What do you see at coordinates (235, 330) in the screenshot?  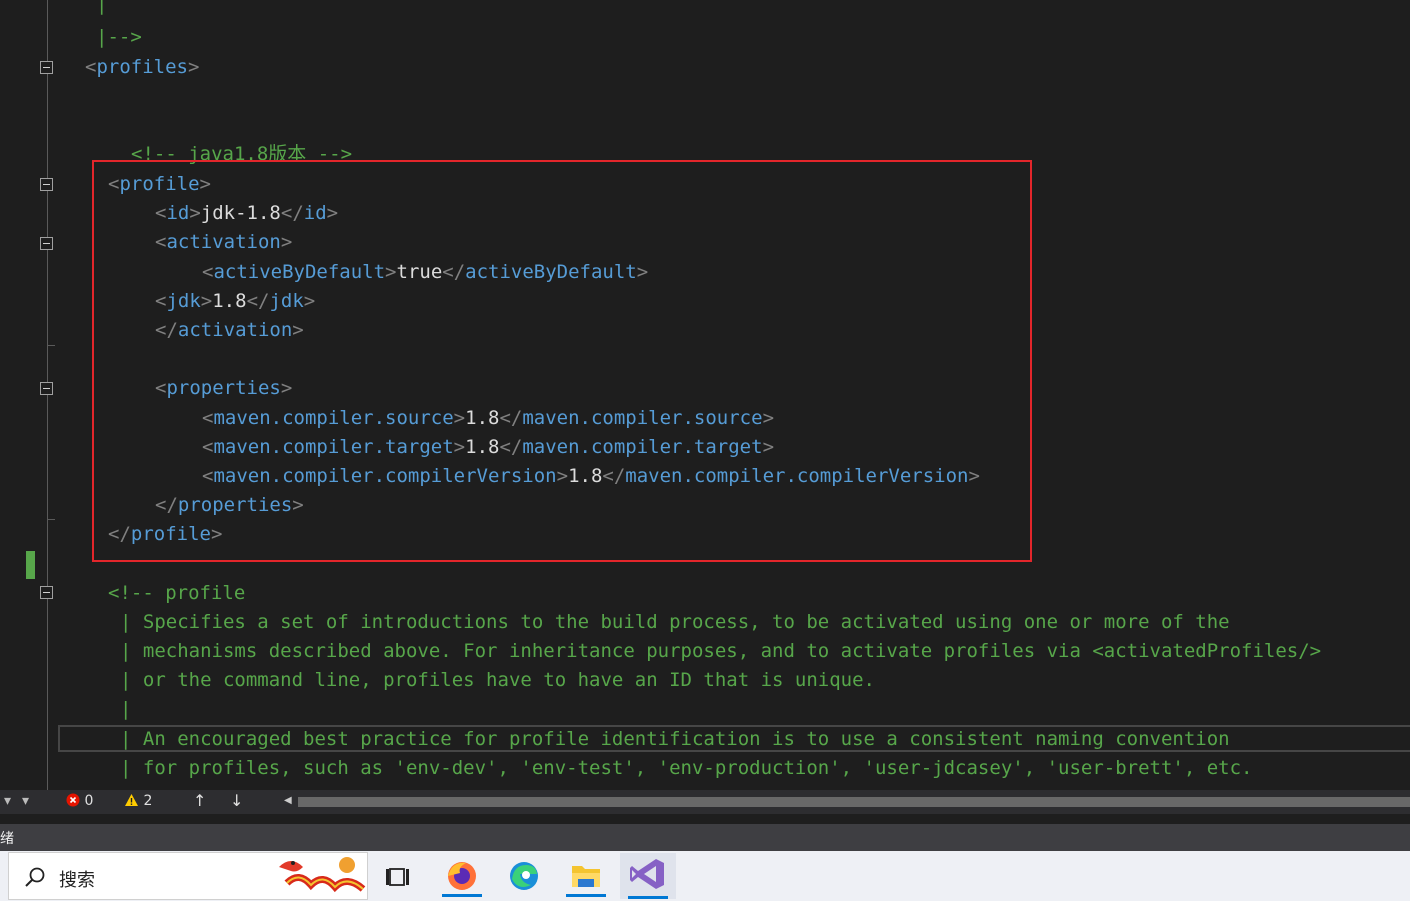 I see `xml-tag-activation-close: activation` at bounding box center [235, 330].